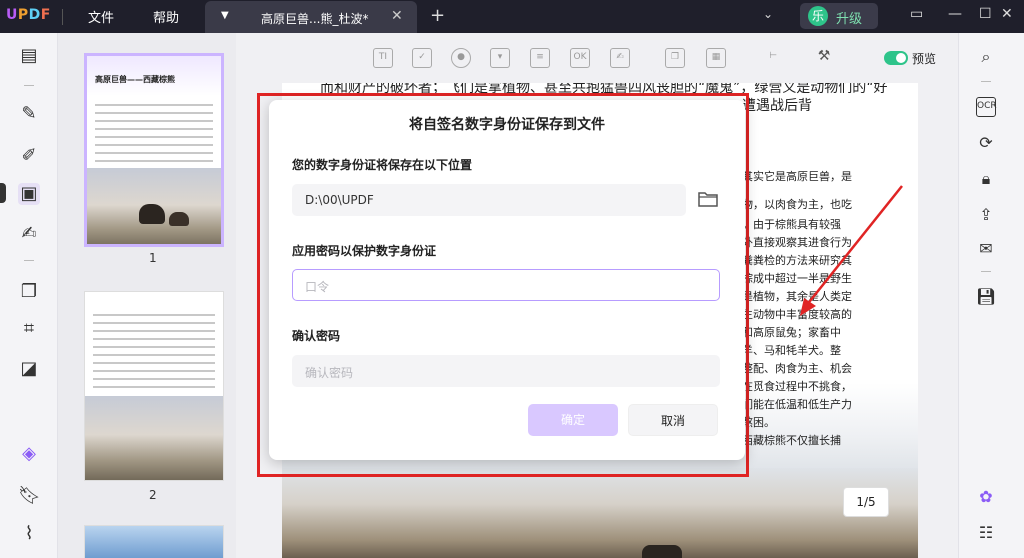 The width and height of the screenshot is (1024, 558). Describe the element at coordinates (986, 215) in the screenshot. I see `share-icon: ⇪` at that location.